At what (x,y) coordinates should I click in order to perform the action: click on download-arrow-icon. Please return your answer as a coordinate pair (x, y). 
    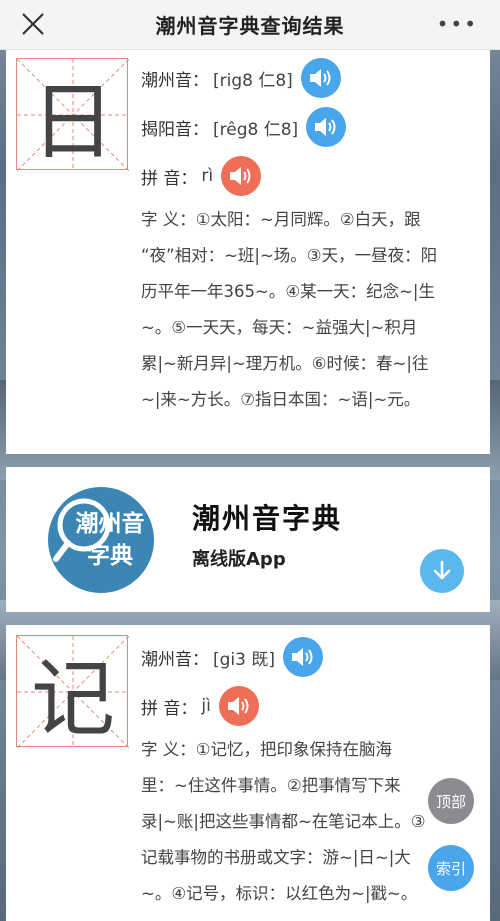
    Looking at the image, I should click on (442, 570).